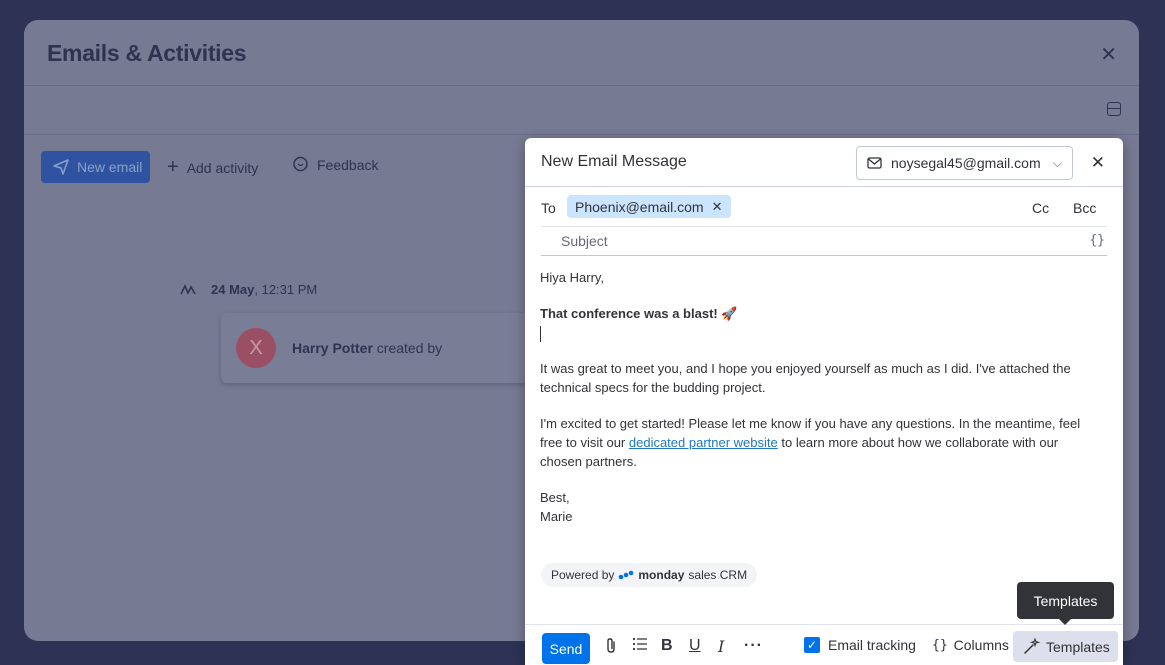 This screenshot has width=1165, height=665. I want to click on templates-button: Templates, so click(1065, 646).